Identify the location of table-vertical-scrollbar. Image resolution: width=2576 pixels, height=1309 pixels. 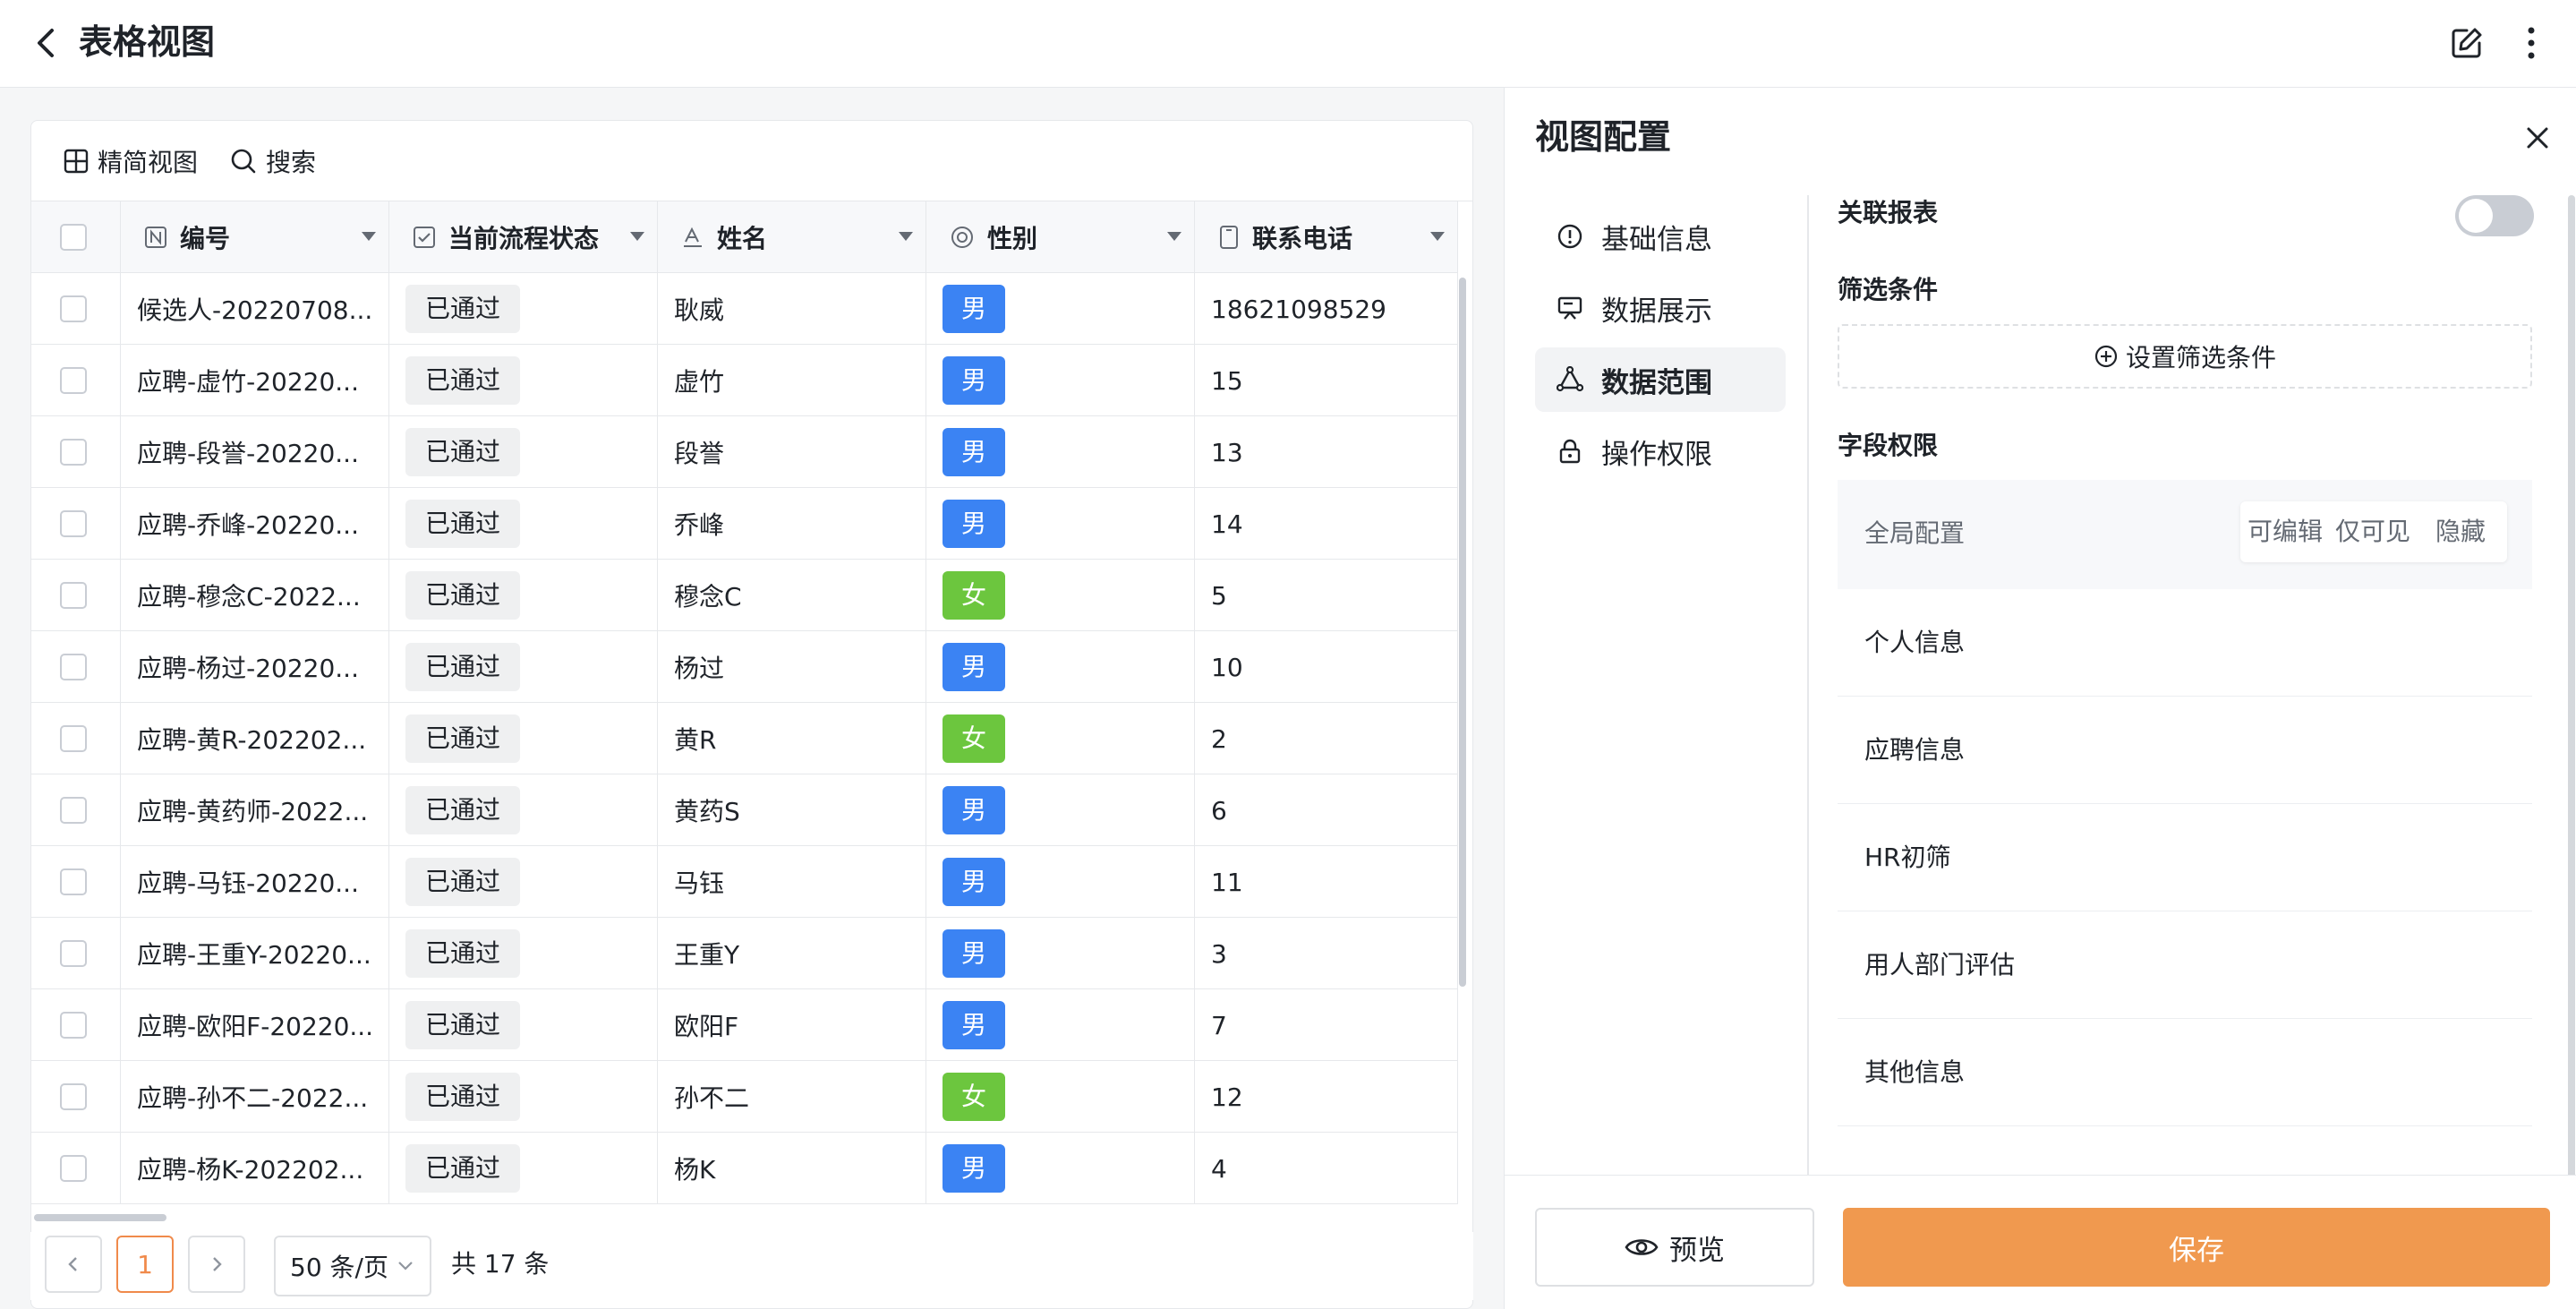
(1462, 632).